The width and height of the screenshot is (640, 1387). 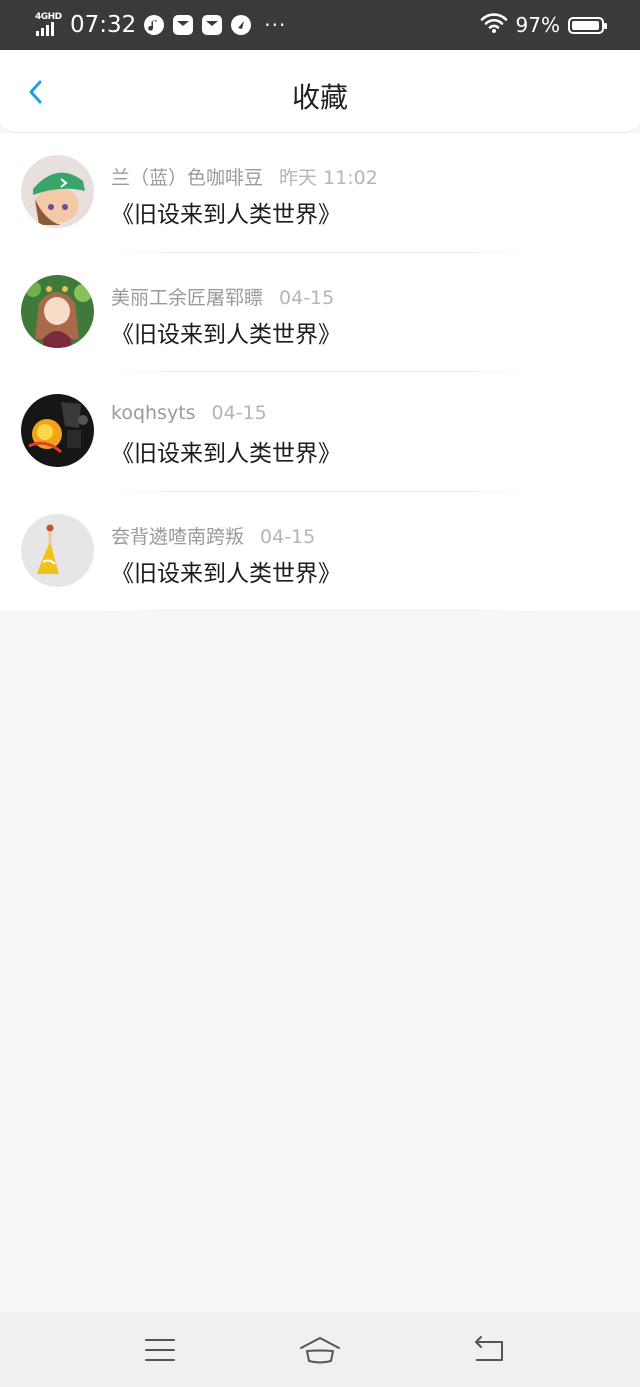 I want to click on favorite-item: 兰（蓝）色咖啡豆 昨天 11:02 《旧设来到人类世界》, so click(x=320, y=193).